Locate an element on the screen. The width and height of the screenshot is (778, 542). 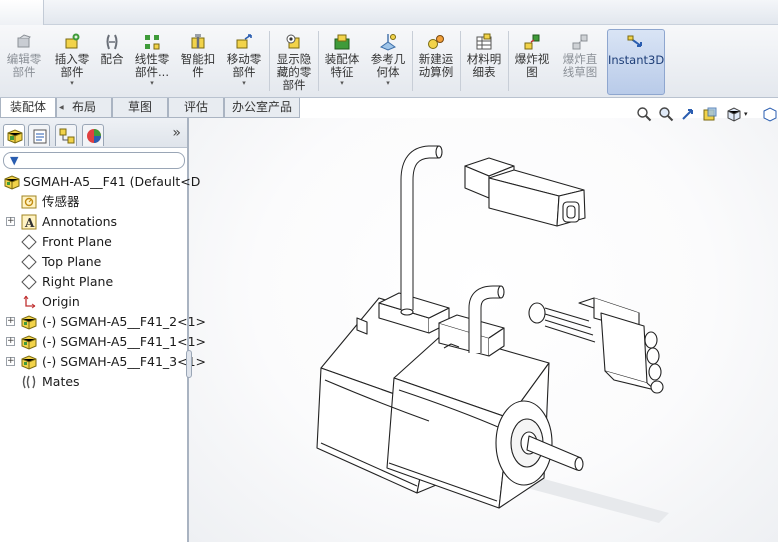
reference-geometry-icon is located at coordinates (388, 42).